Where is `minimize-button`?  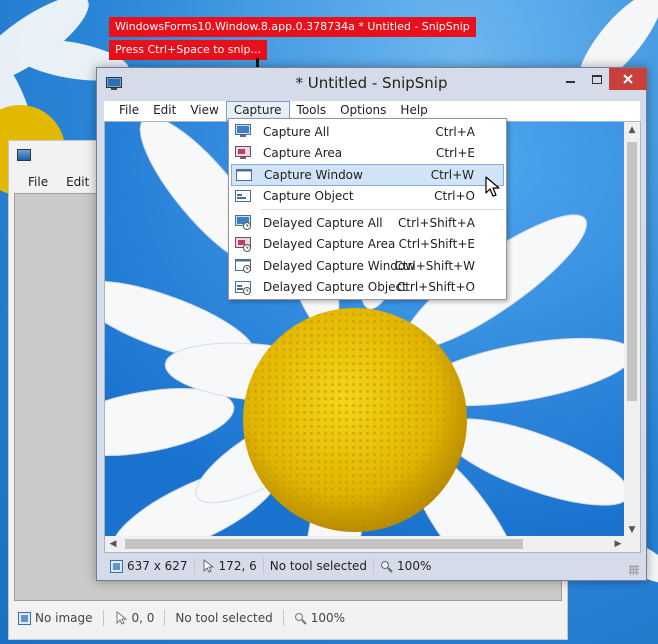
minimize-button is located at coordinates (570, 79).